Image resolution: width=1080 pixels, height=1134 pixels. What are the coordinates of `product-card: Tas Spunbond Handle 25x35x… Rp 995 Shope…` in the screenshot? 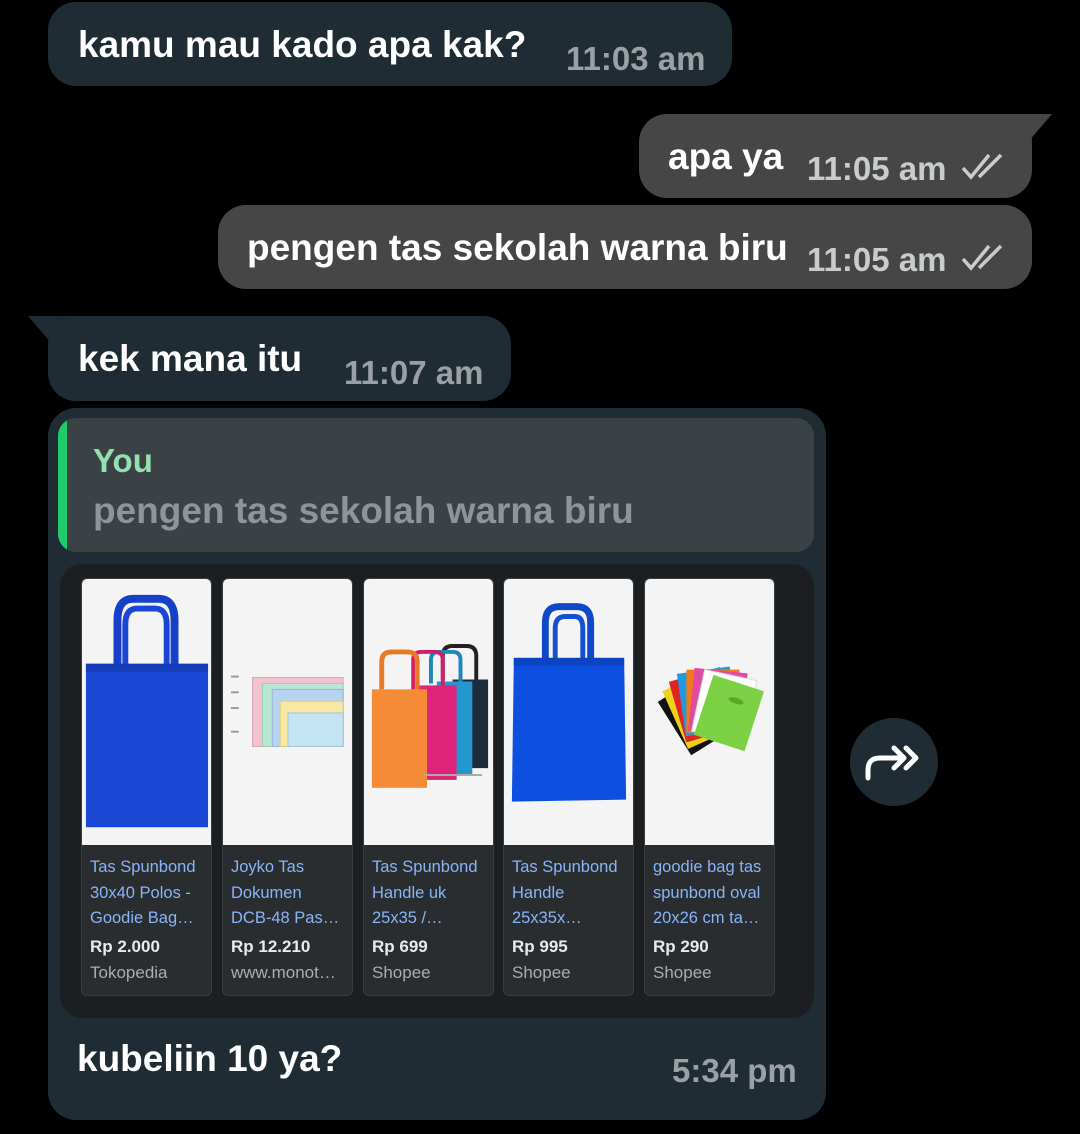 It's located at (568, 787).